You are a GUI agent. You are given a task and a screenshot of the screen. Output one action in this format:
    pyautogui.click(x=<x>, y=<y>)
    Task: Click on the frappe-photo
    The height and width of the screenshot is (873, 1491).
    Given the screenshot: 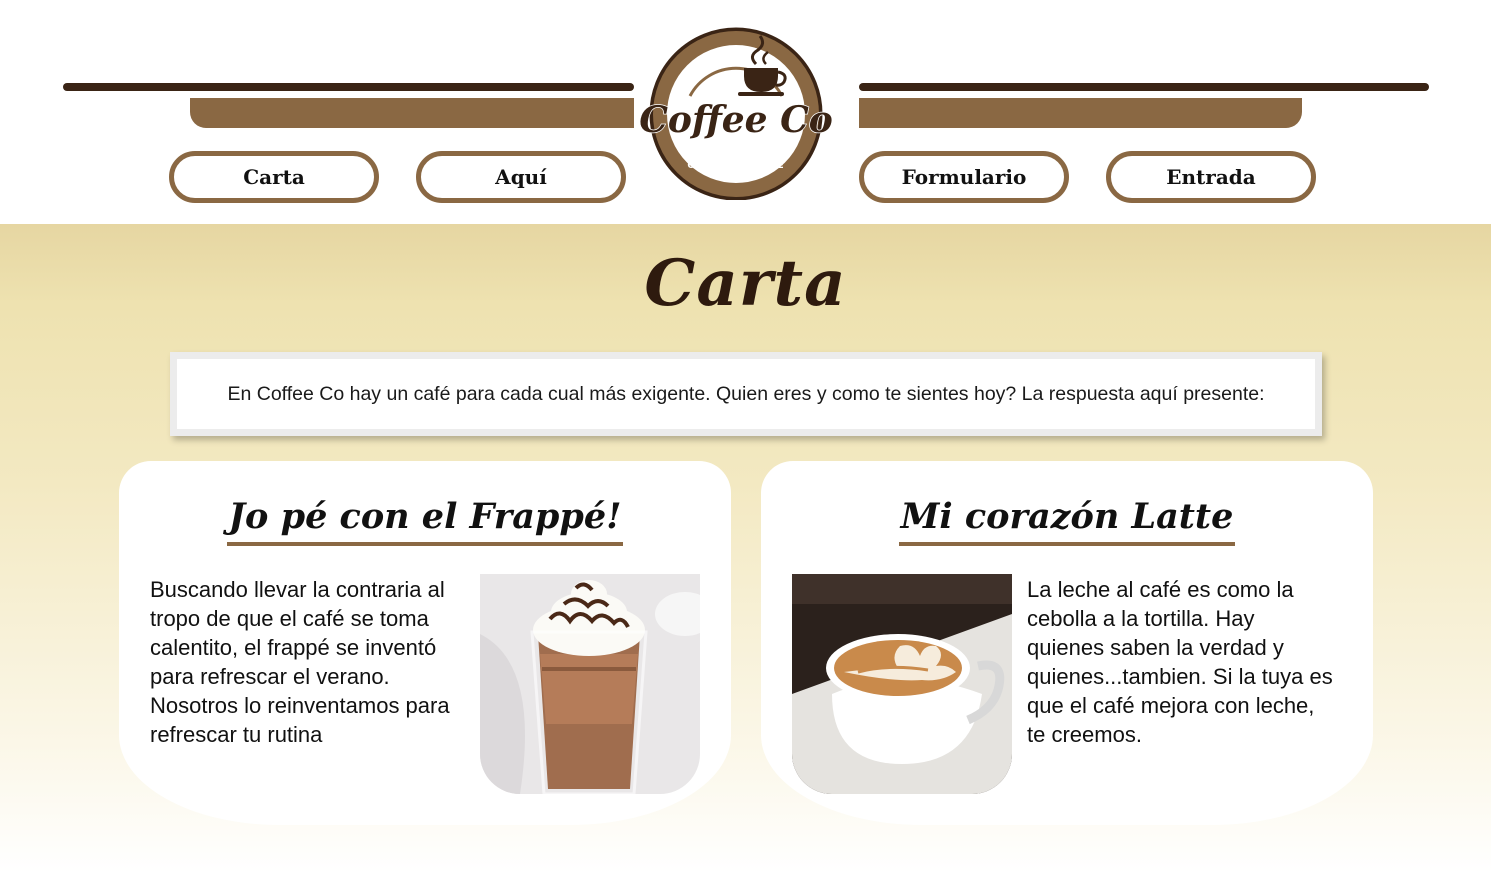 What is the action you would take?
    pyautogui.click(x=590, y=684)
    